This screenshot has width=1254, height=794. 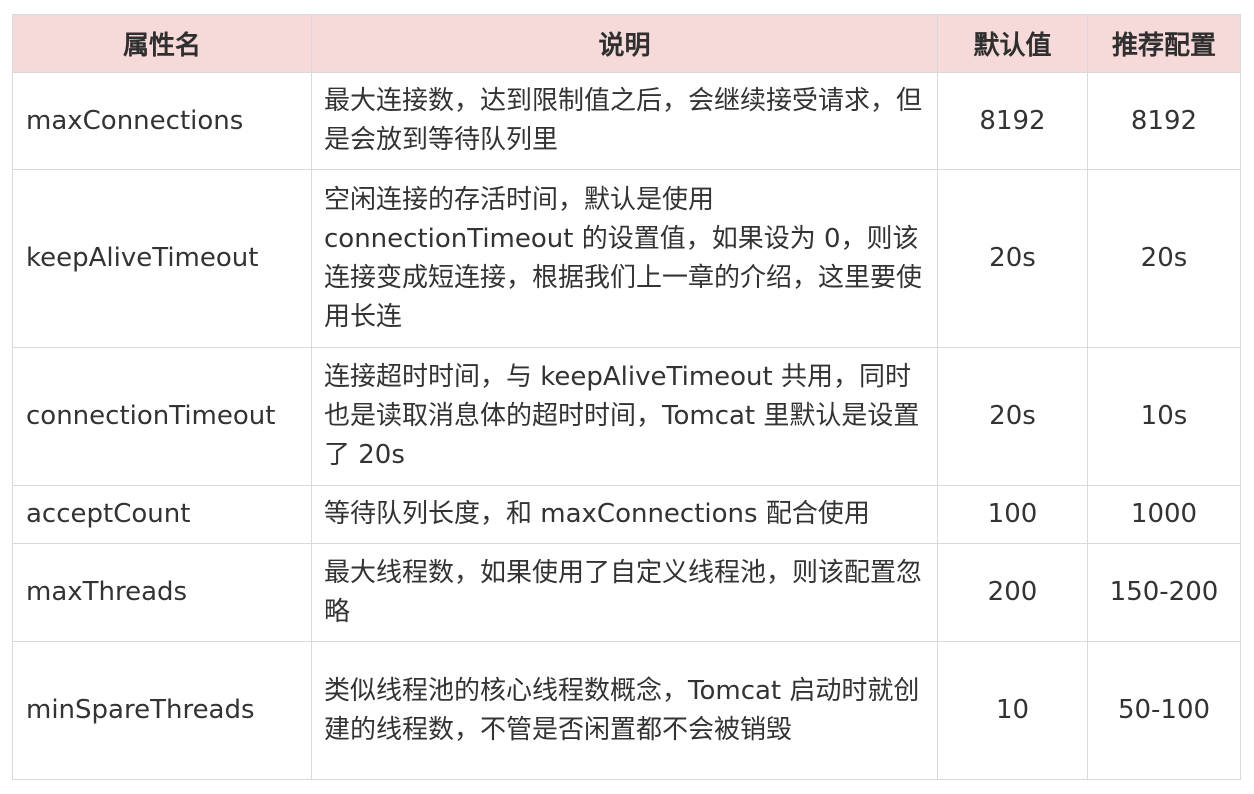 What do you see at coordinates (162, 258) in the screenshot?
I see `property-name-cell: keepAliveTimeout` at bounding box center [162, 258].